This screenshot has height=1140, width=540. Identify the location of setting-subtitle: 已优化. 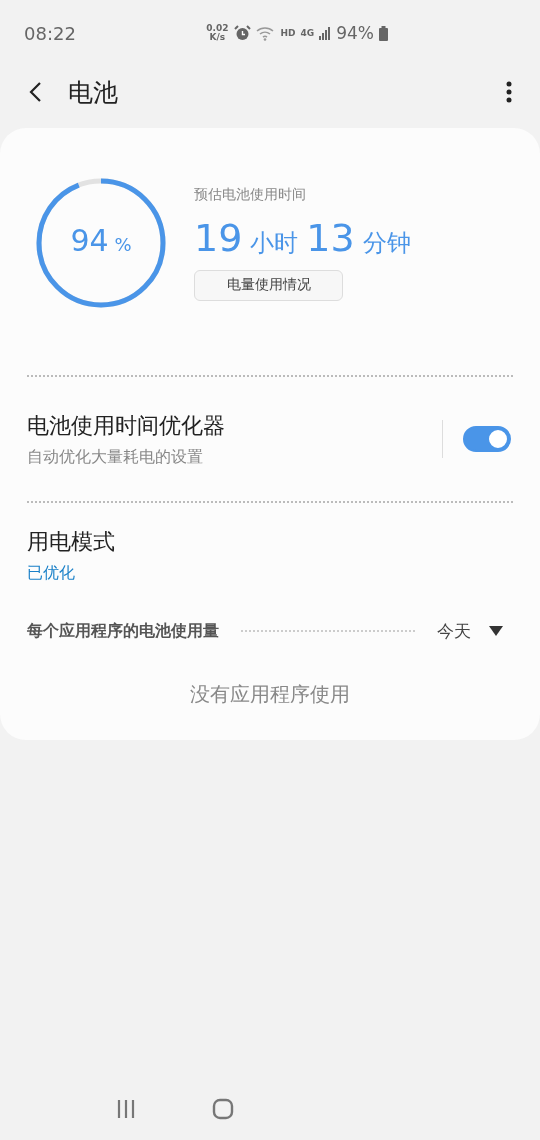
(51, 573).